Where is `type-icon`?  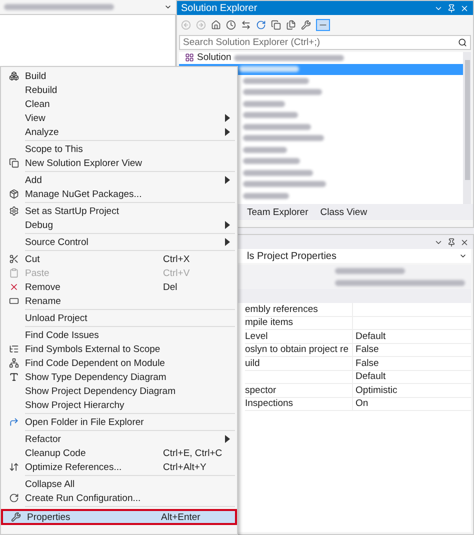 type-icon is located at coordinates (14, 377).